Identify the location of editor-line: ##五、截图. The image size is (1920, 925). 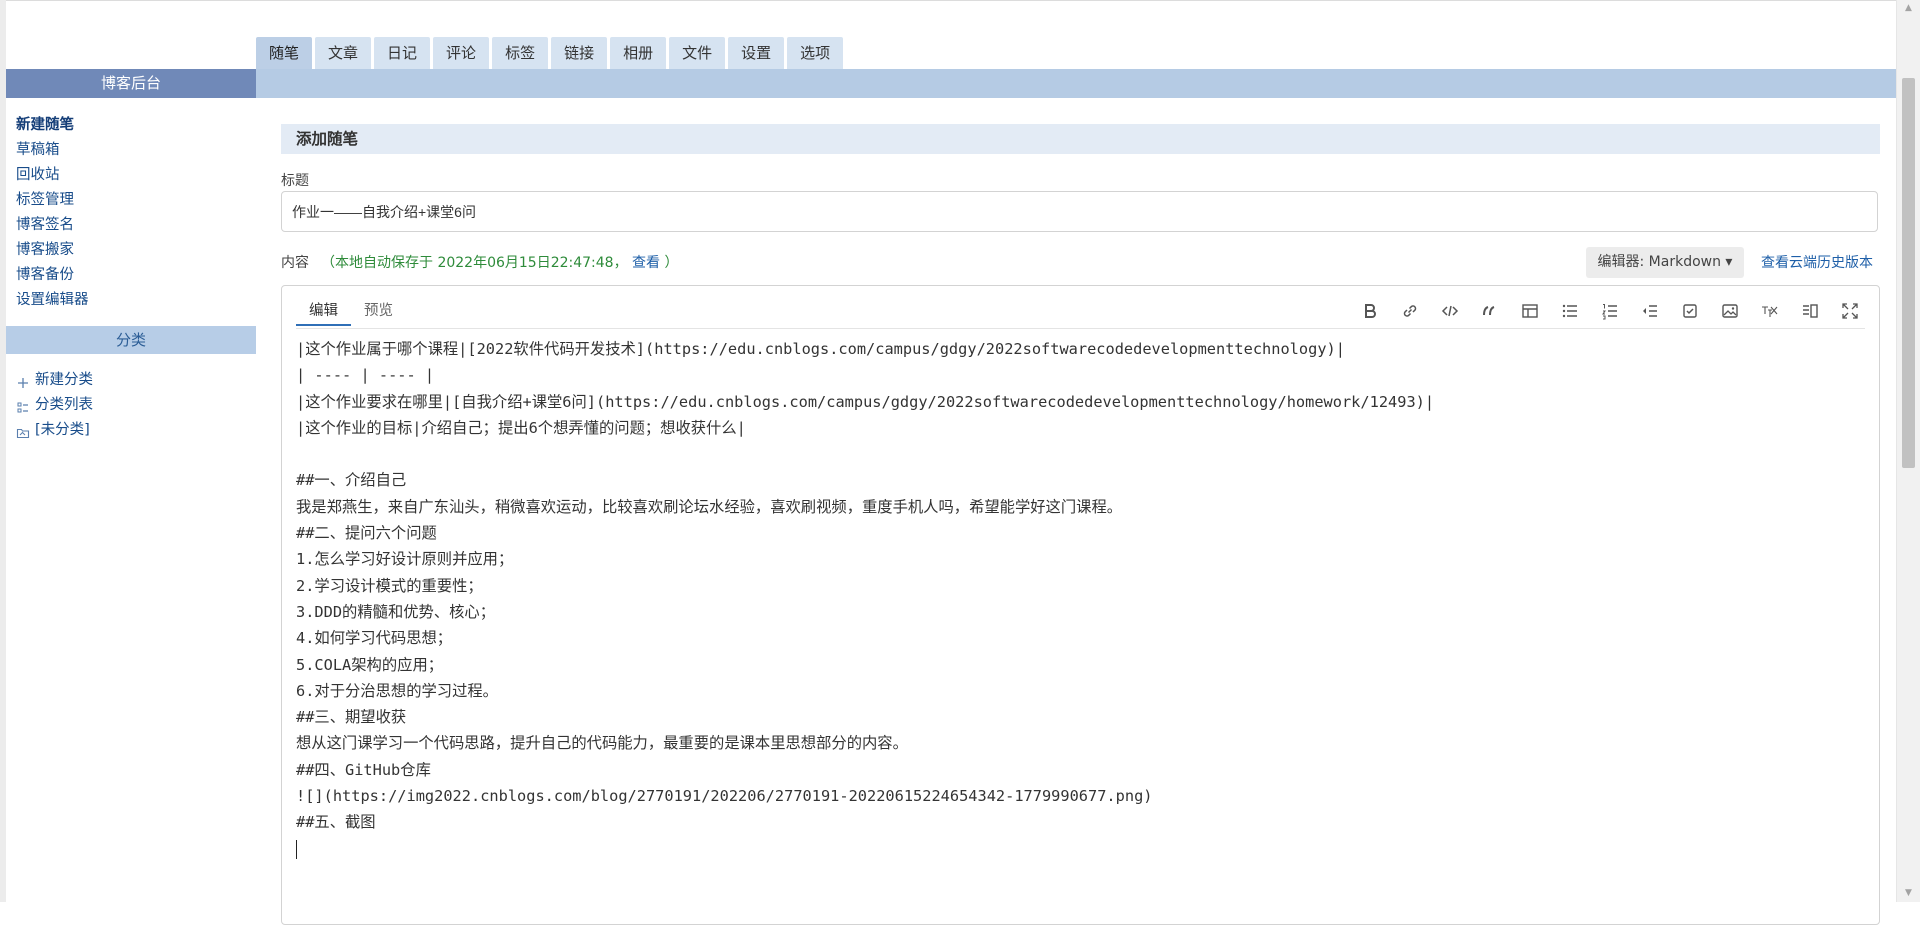
(336, 822).